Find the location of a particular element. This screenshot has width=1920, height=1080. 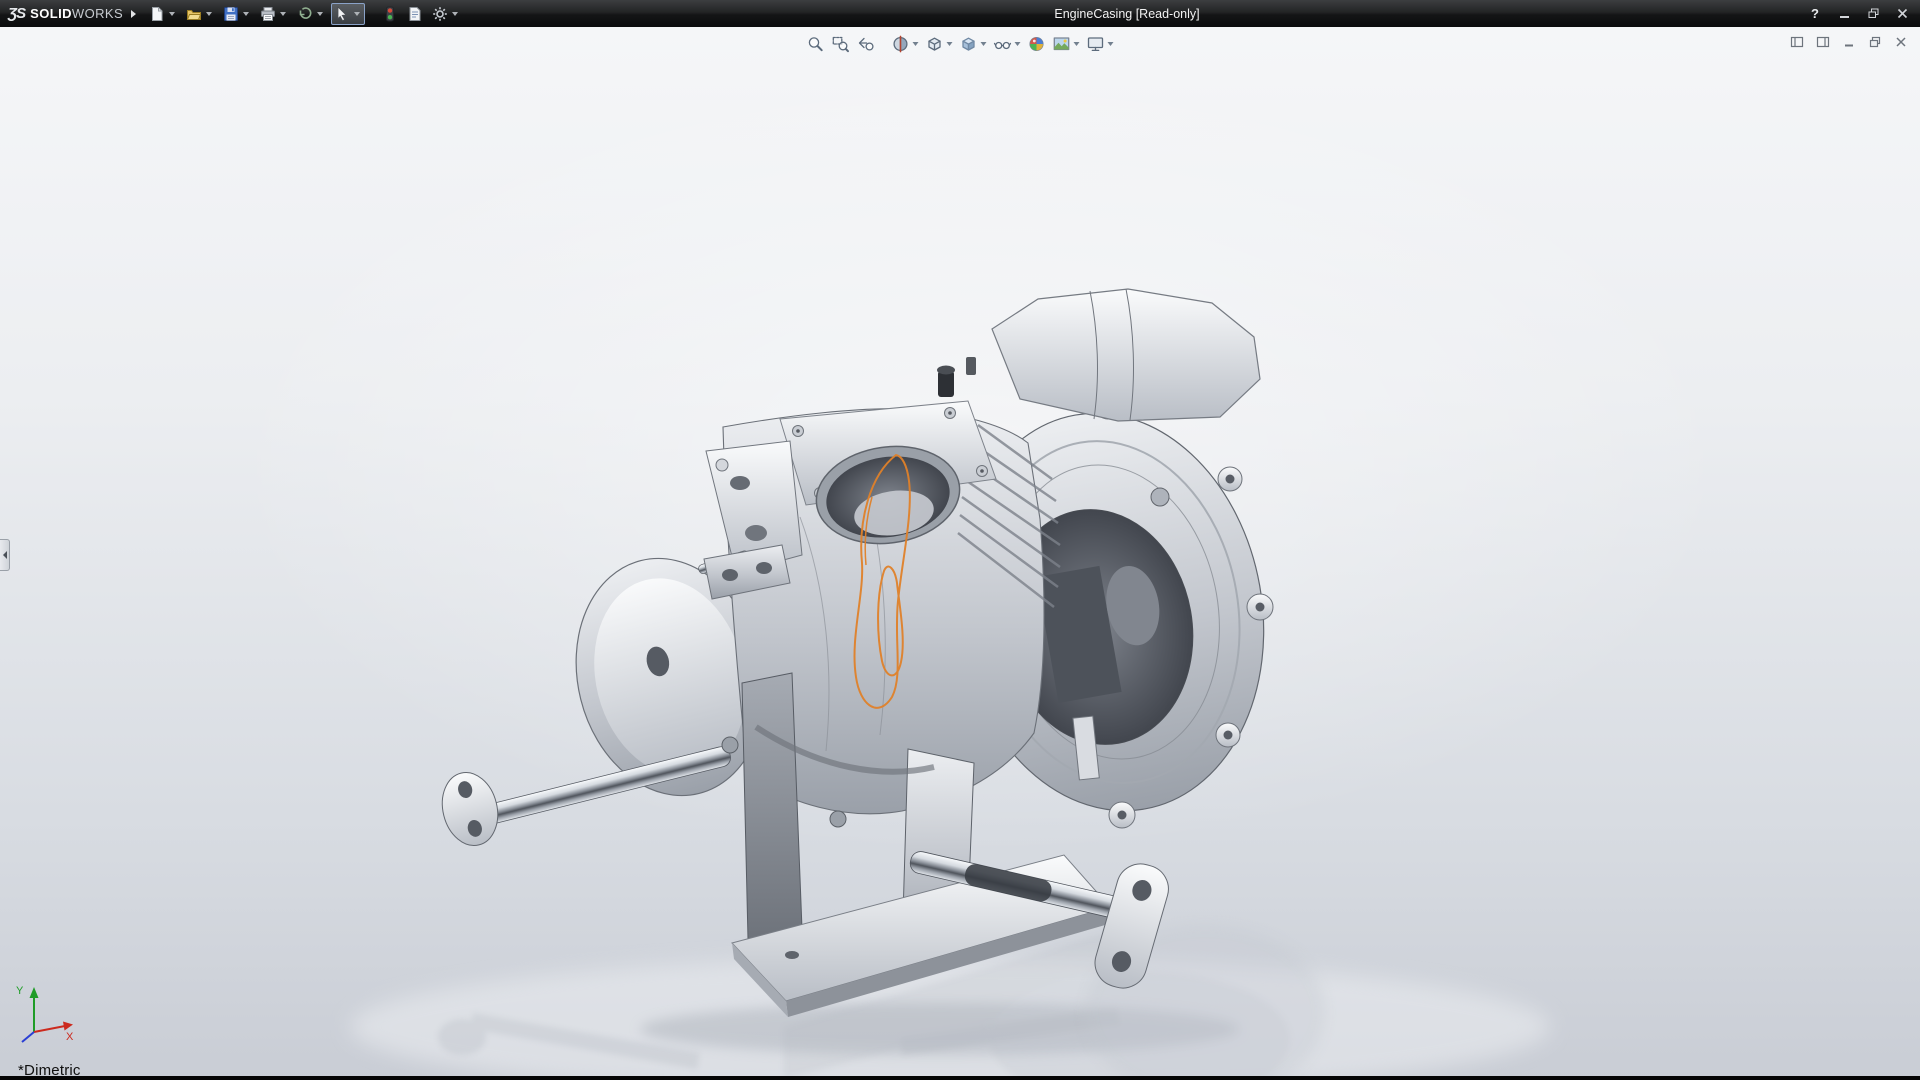

close-window-button is located at coordinates (1902, 14).